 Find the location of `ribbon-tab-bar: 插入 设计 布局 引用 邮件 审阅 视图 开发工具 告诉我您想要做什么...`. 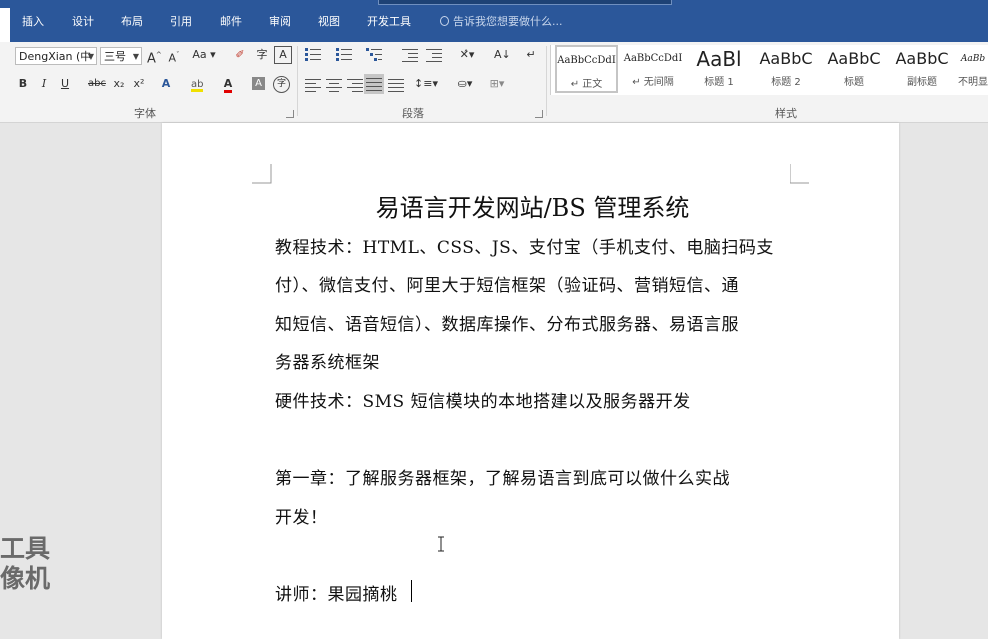

ribbon-tab-bar: 插入 设计 布局 引用 邮件 审阅 视图 开发工具 告诉我您想要做什么... is located at coordinates (494, 21).